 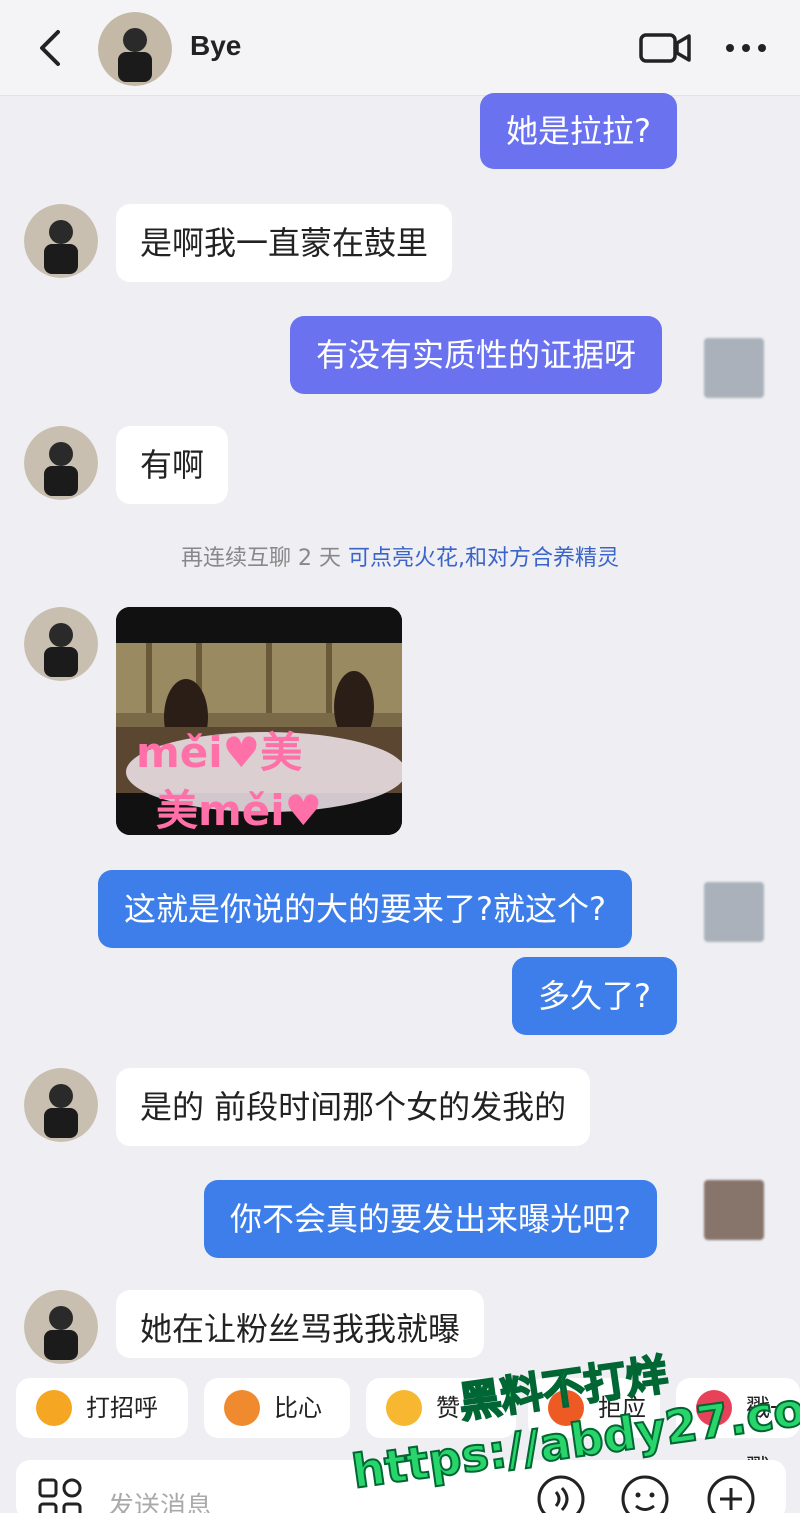 I want to click on thumbs-up-emoji-icon, so click(x=404, y=1408).